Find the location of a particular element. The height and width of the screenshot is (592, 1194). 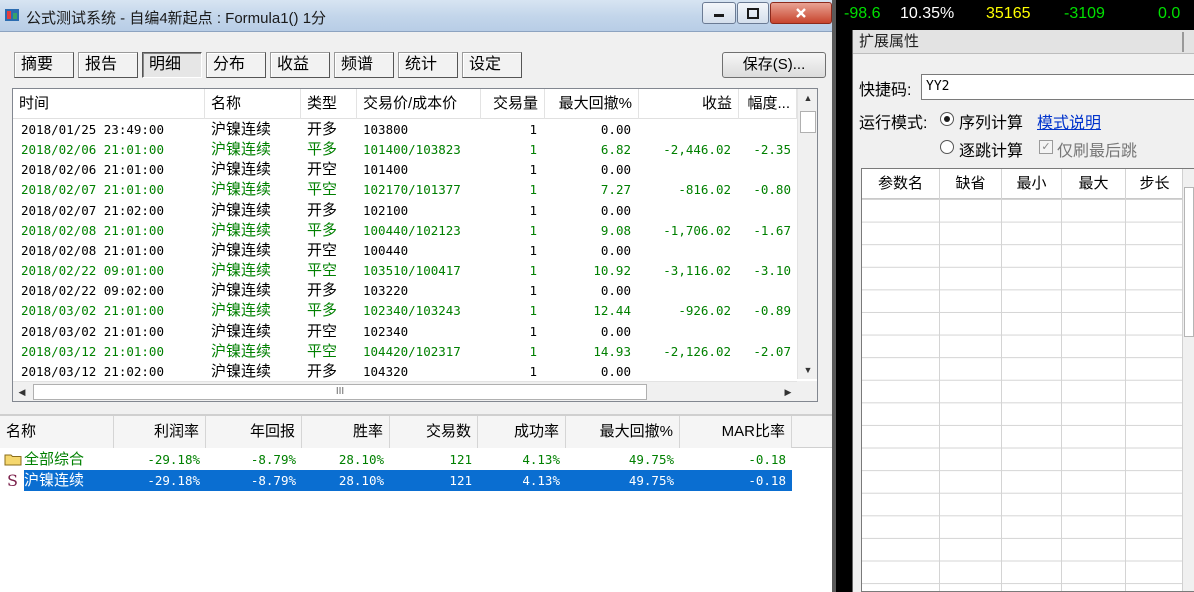

scroll-left-icon: ◀ is located at coordinates (22, 391).